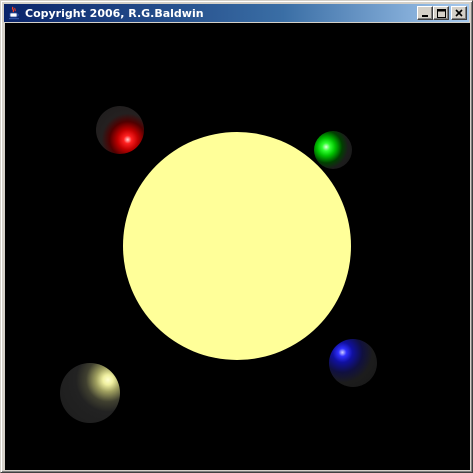 The width and height of the screenshot is (473, 473). What do you see at coordinates (333, 150) in the screenshot?
I see `green-planet-sphere` at bounding box center [333, 150].